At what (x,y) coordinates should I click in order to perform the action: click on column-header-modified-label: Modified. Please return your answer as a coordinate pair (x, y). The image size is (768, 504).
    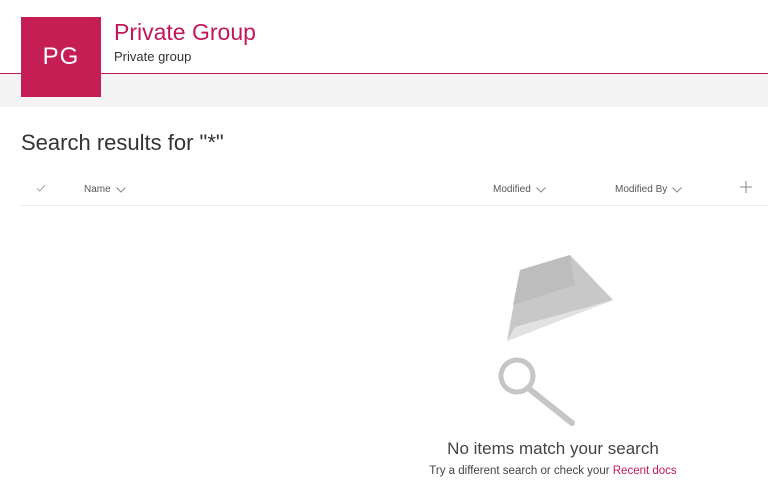
    Looking at the image, I should click on (512, 189).